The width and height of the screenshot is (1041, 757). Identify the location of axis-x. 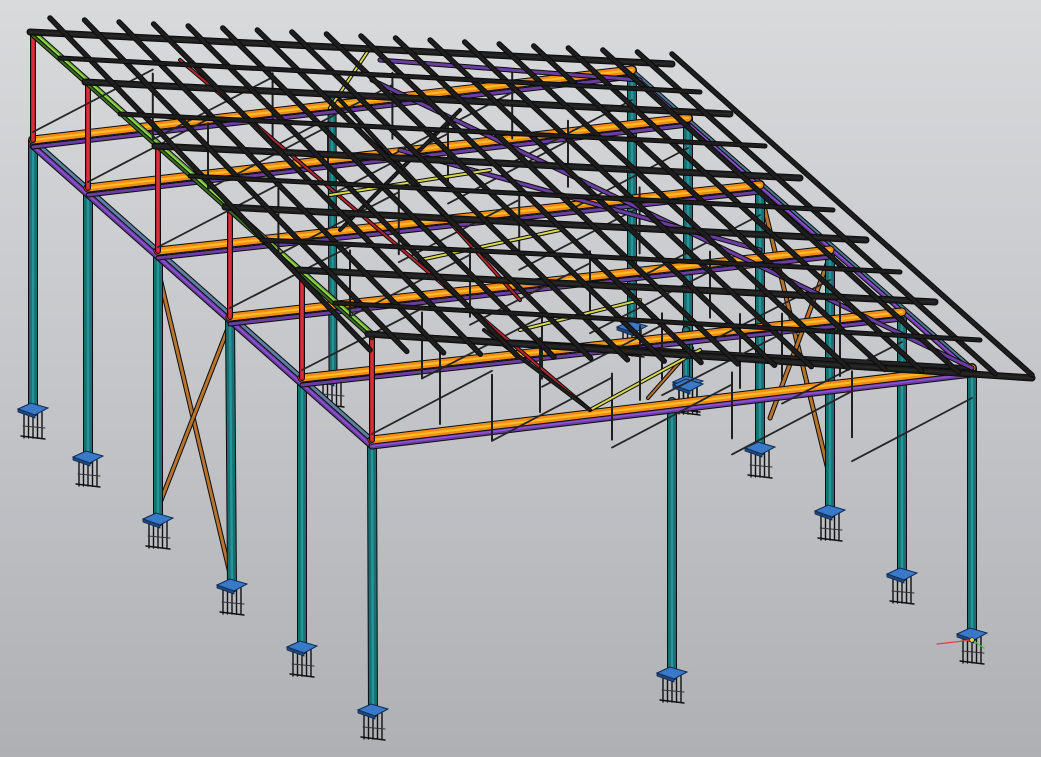
(954, 642).